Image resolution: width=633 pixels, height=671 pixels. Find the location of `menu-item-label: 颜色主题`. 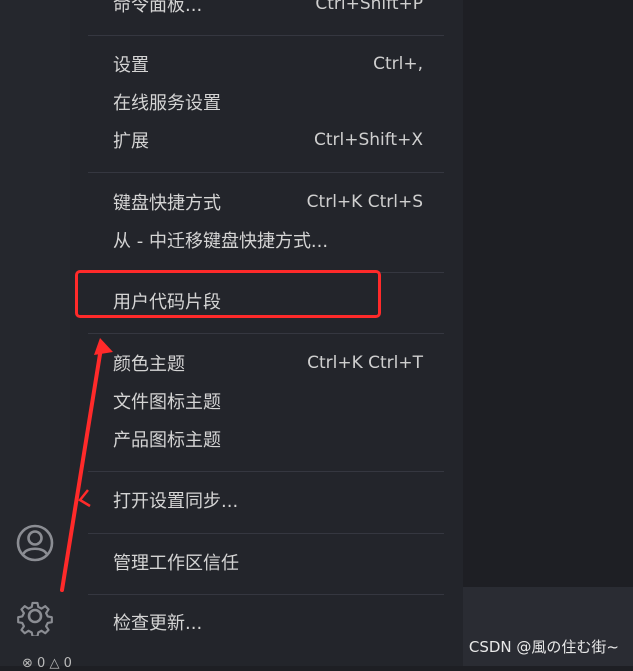

menu-item-label: 颜色主题 is located at coordinates (149, 364).